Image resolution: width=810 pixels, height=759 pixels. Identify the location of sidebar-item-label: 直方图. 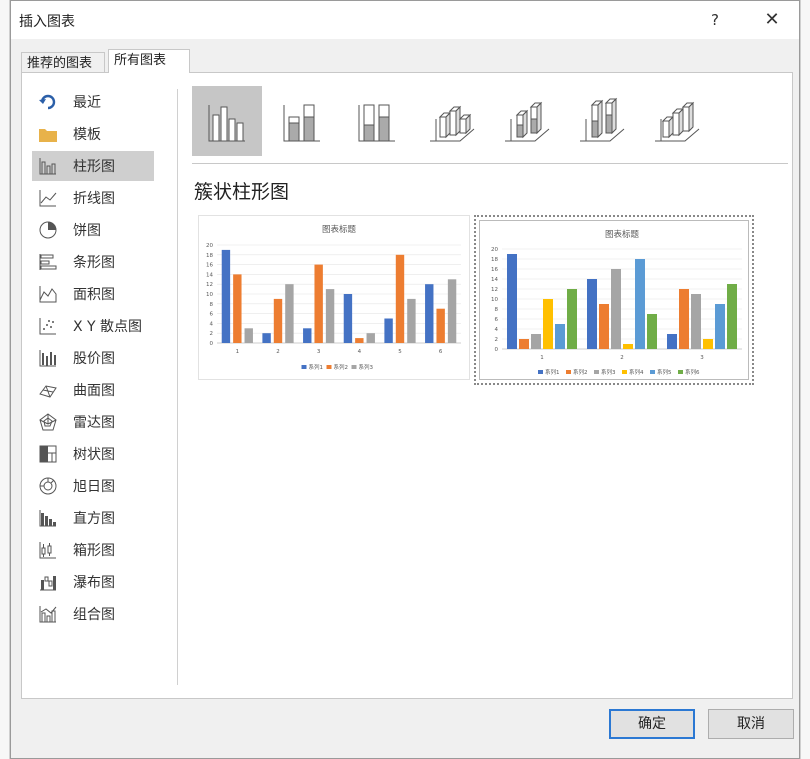
(94, 519).